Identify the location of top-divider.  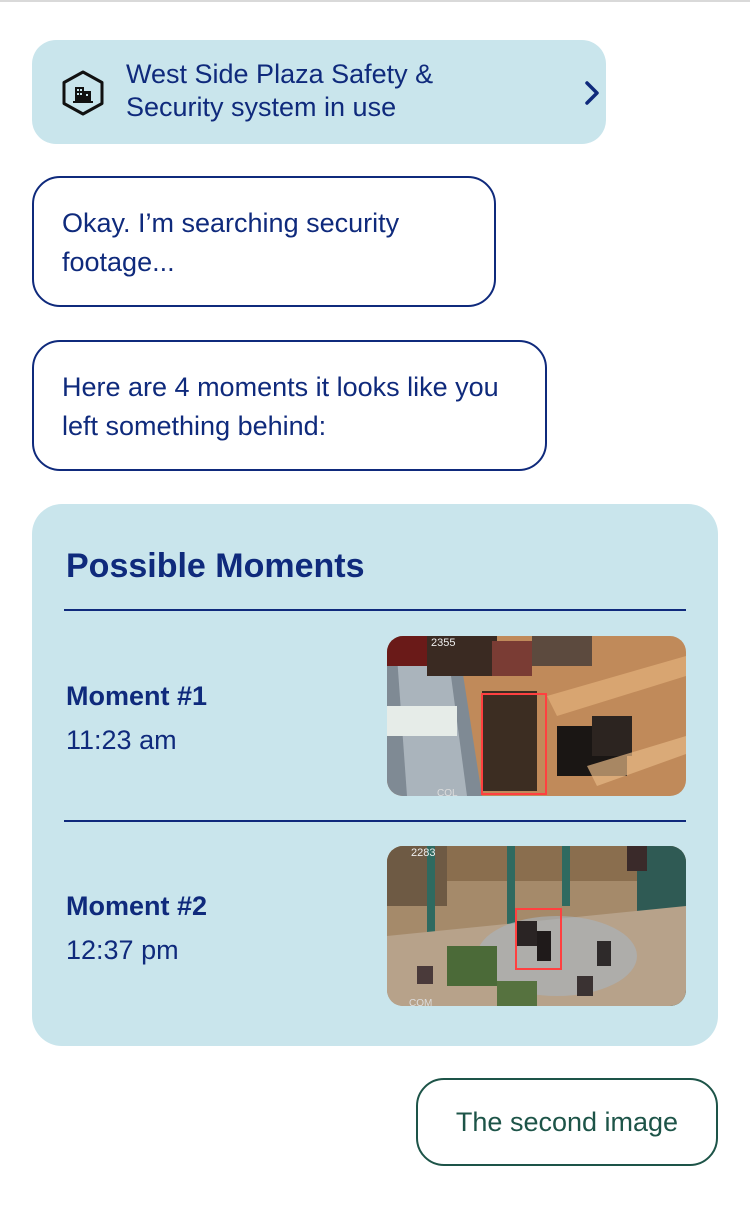
(375, 1).